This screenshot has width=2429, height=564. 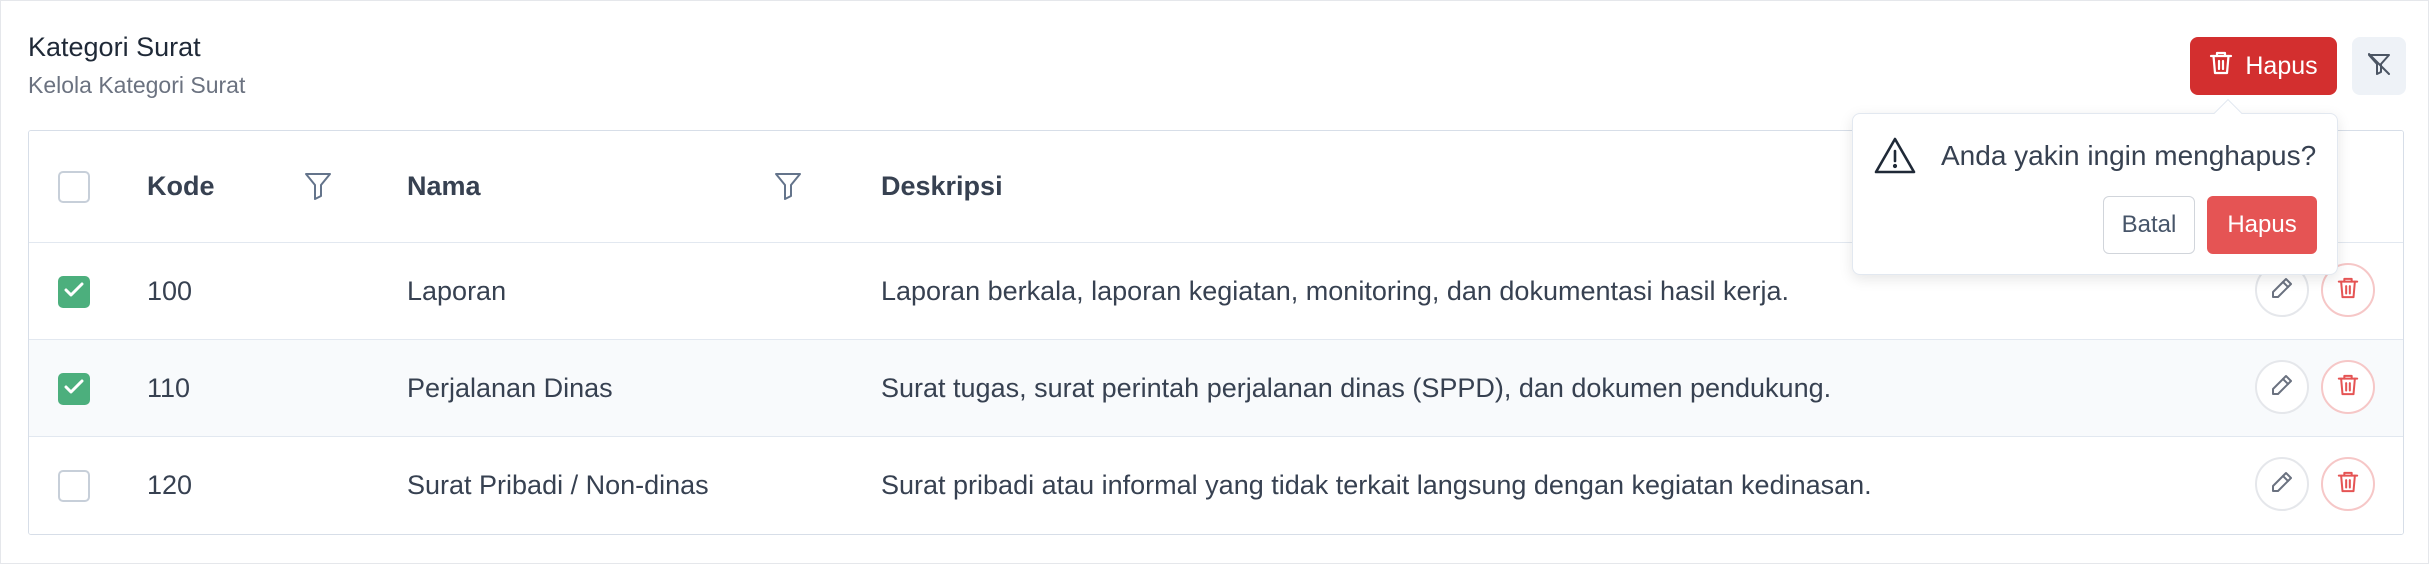 What do you see at coordinates (558, 485) in the screenshot?
I see `row-nama: Surat Pribadi / Non-dinas` at bounding box center [558, 485].